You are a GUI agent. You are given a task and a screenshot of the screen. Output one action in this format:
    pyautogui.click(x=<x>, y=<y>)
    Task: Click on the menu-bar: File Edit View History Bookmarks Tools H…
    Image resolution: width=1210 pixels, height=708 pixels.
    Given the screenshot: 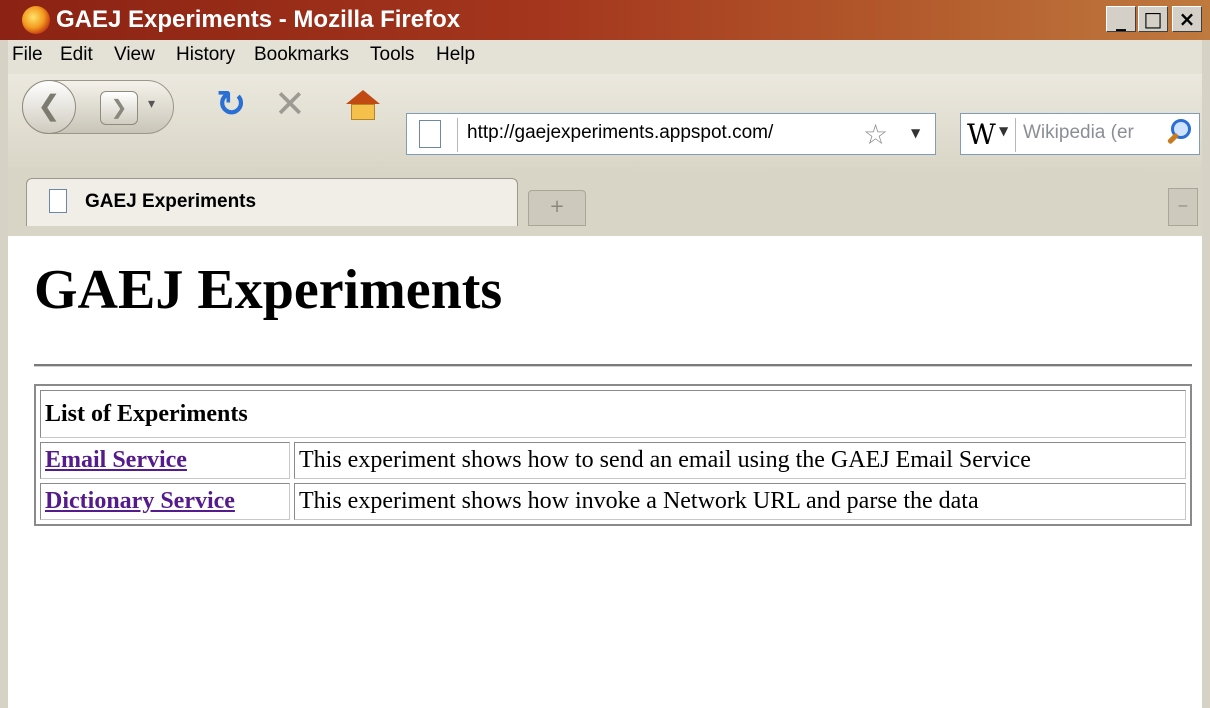 What is the action you would take?
    pyautogui.click(x=605, y=57)
    